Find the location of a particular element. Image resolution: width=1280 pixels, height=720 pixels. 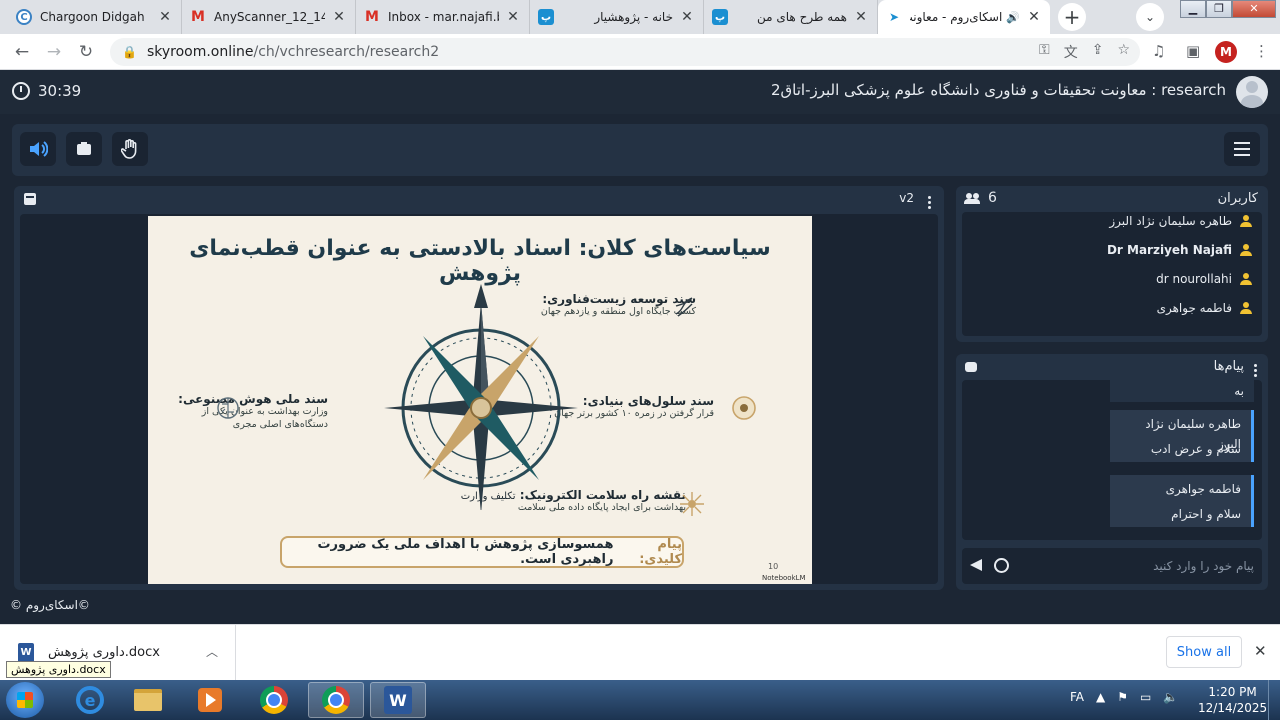

people-icon is located at coordinates (972, 198).